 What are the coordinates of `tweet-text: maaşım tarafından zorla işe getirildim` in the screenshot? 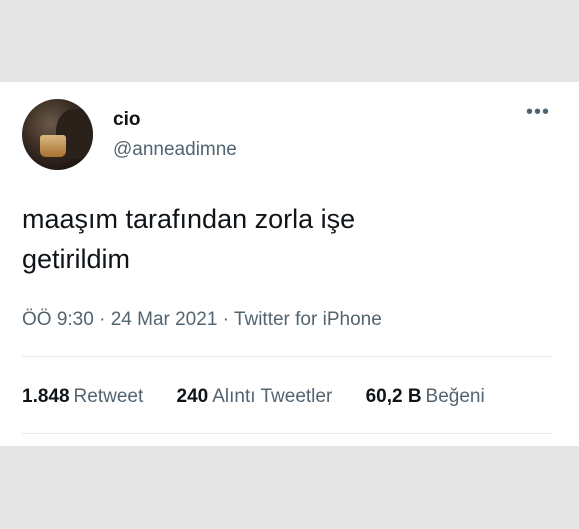 It's located at (282, 239).